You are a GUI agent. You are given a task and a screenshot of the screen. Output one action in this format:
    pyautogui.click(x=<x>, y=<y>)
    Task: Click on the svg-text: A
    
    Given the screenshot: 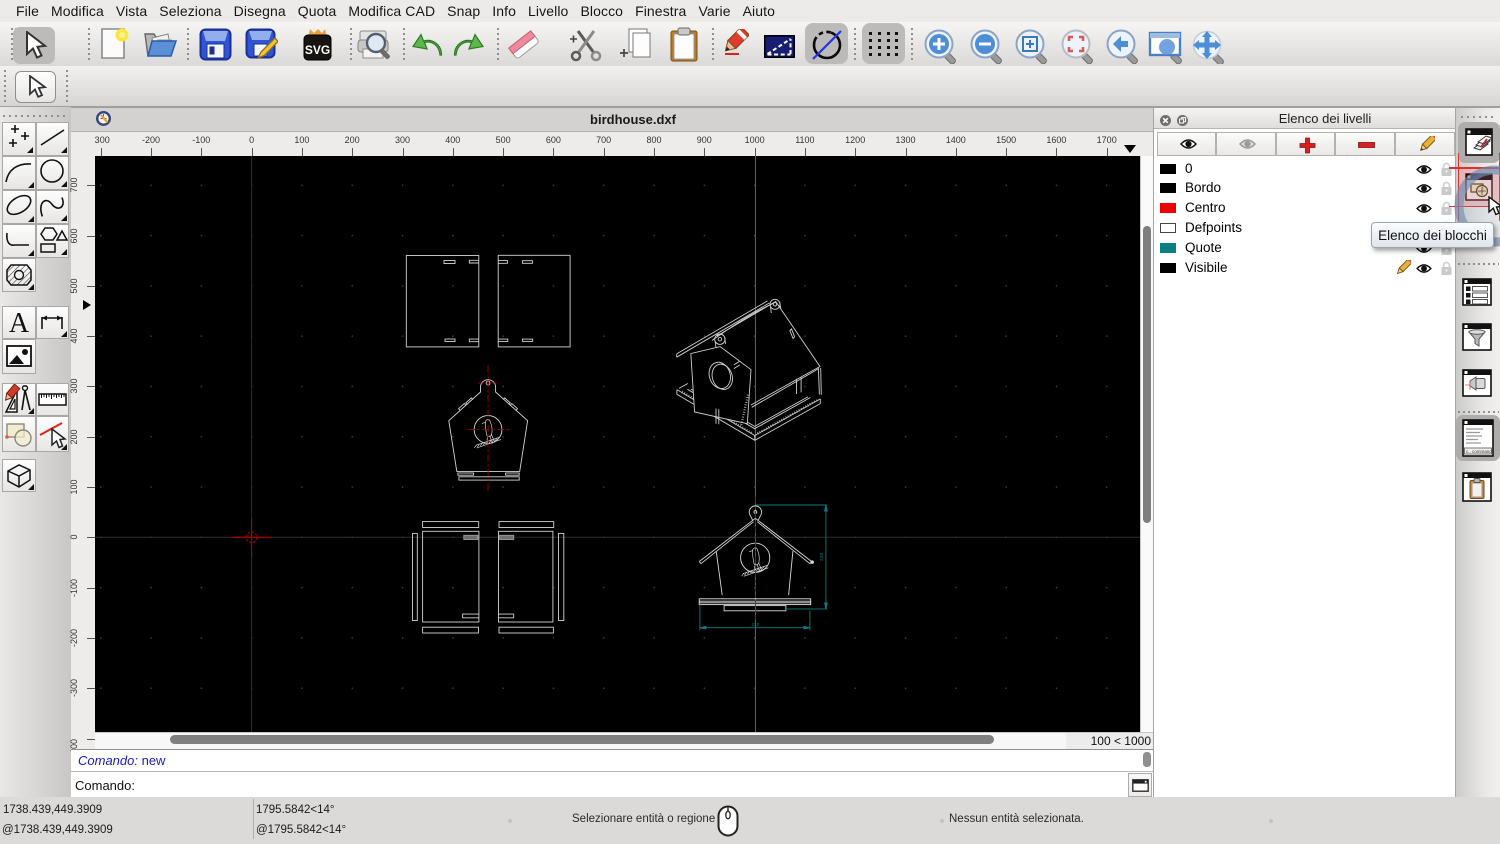 What is the action you would take?
    pyautogui.click(x=19, y=323)
    